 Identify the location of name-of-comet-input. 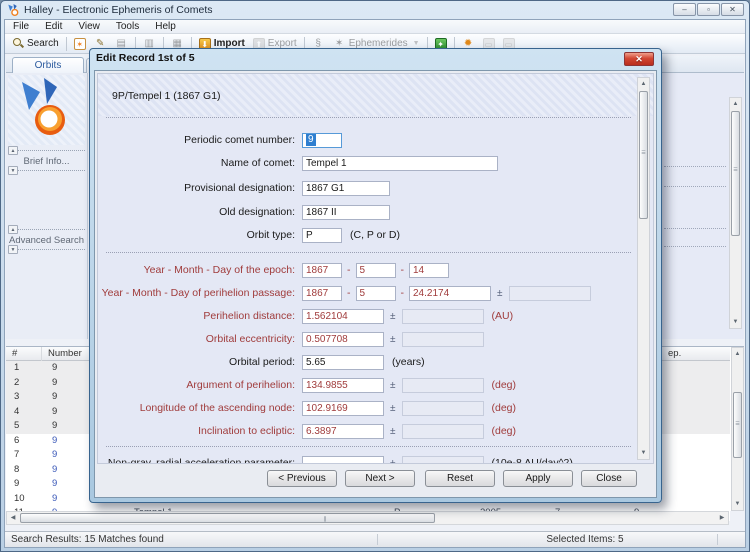
(400, 163).